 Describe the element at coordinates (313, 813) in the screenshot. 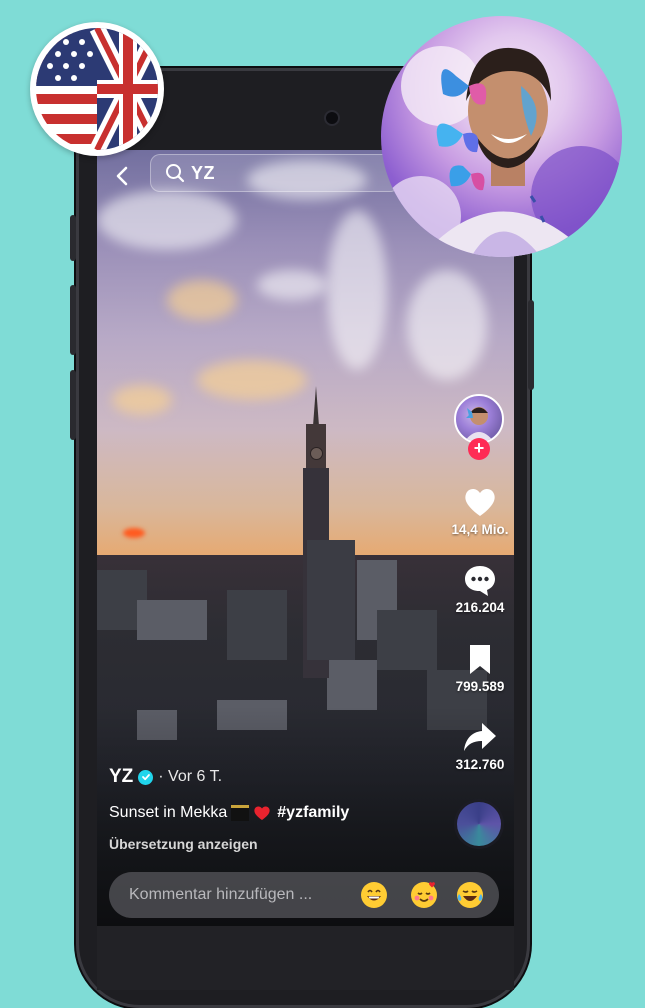

I see `hashtag-link: #yzfamily` at that location.